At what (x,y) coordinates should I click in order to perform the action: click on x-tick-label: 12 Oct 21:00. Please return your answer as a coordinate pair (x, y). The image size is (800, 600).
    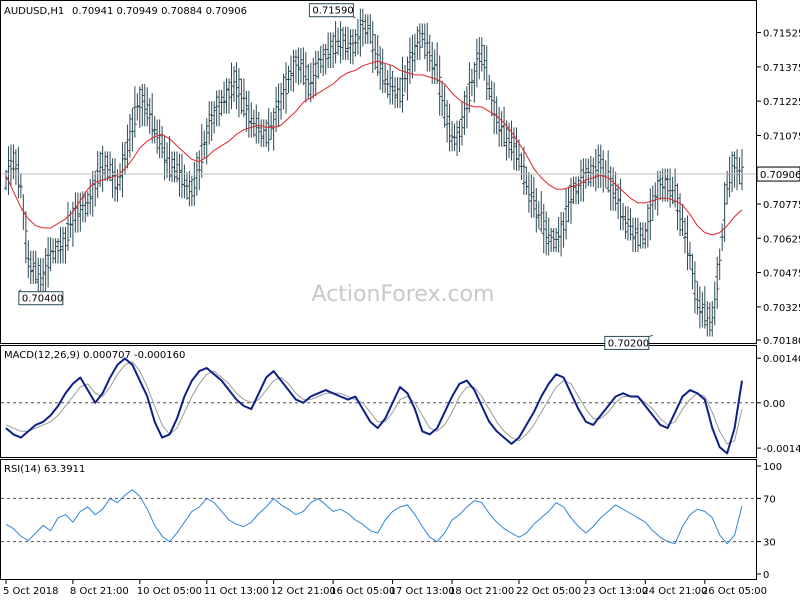
    Looking at the image, I should click on (303, 591).